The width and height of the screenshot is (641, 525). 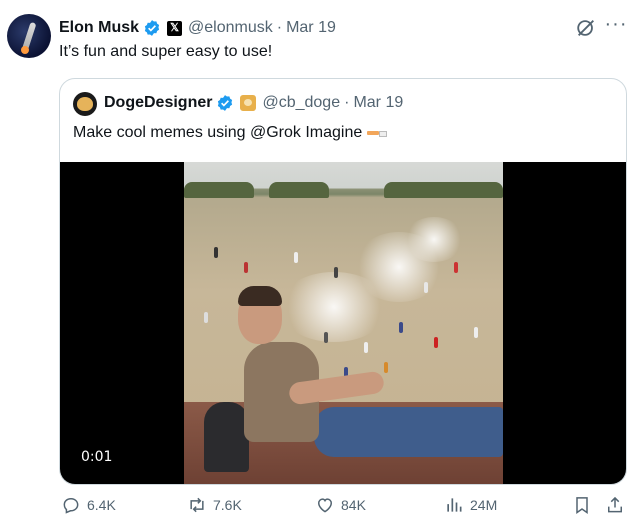 What do you see at coordinates (301, 103) in the screenshot?
I see `quoted-author-handle: @cb_doge` at bounding box center [301, 103].